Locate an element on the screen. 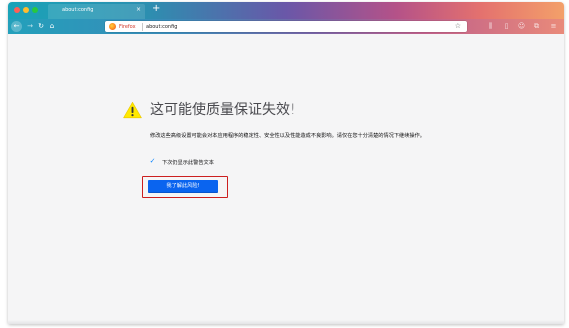 The width and height of the screenshot is (569, 328). firefox-icon is located at coordinates (112, 26).